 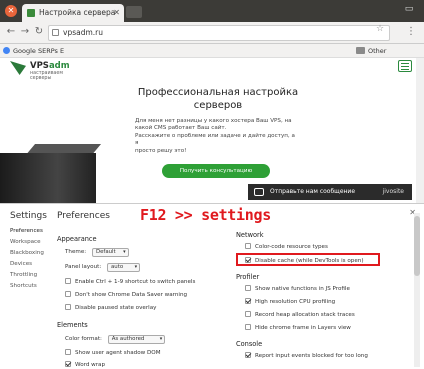 What do you see at coordinates (110, 252) in the screenshot?
I see `theme-select: Default` at bounding box center [110, 252].